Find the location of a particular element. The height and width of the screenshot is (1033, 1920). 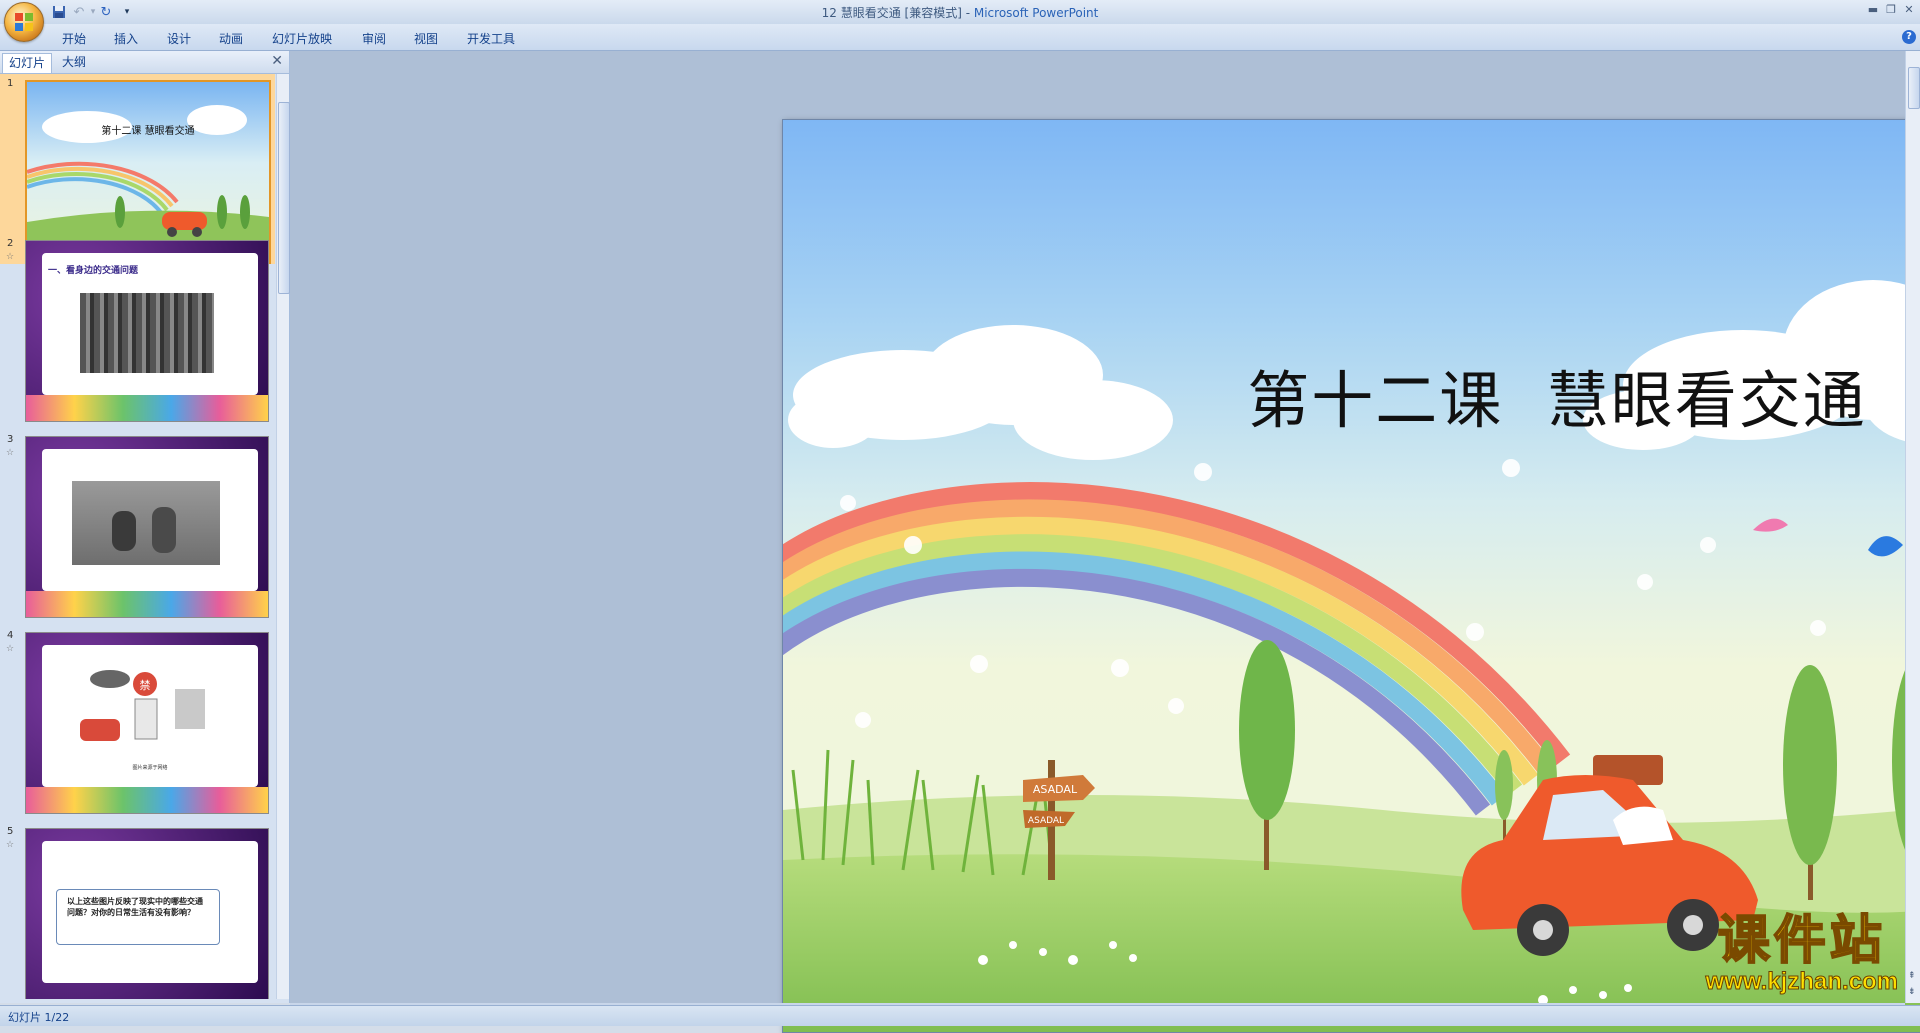

thumbnail-2: 2 ☆ 一、看身边的交通问题 is located at coordinates (137, 329).